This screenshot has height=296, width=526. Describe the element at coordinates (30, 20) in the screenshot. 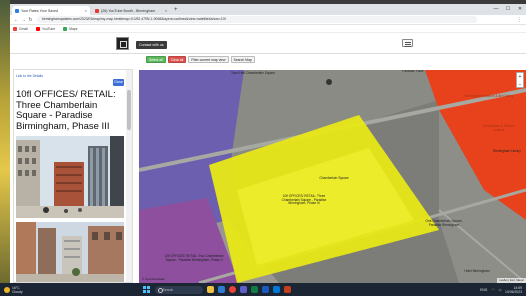

I see `reload-icon: ↻` at that location.